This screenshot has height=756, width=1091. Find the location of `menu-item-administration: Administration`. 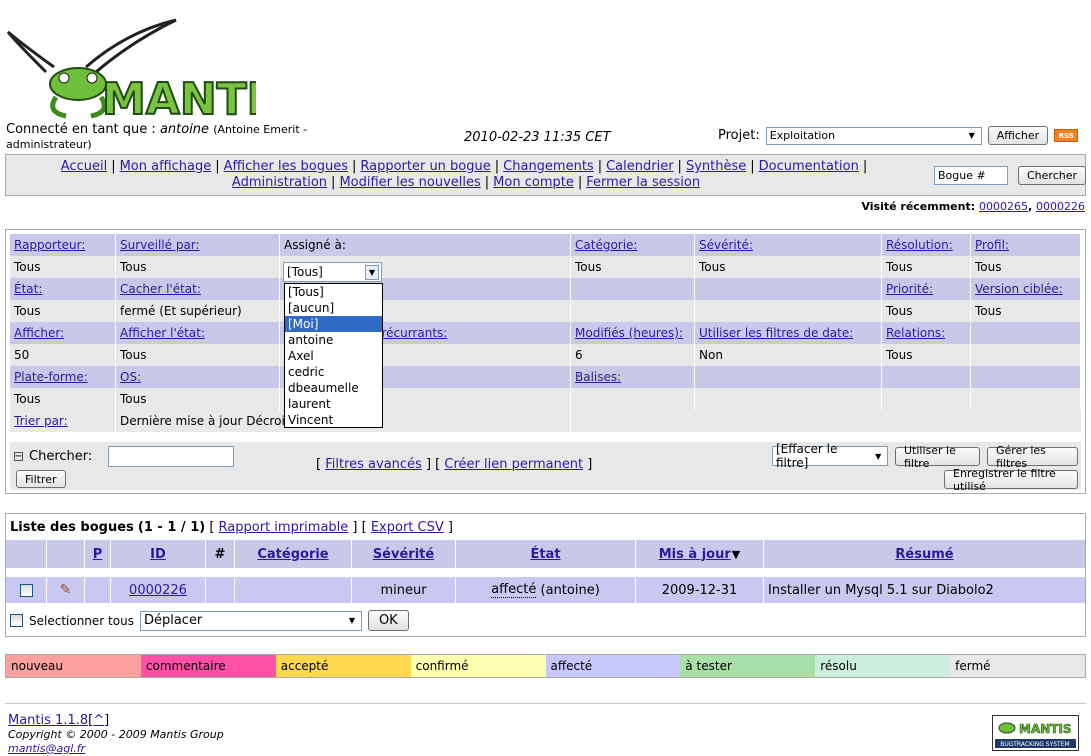

menu-item-administration: Administration is located at coordinates (279, 182).